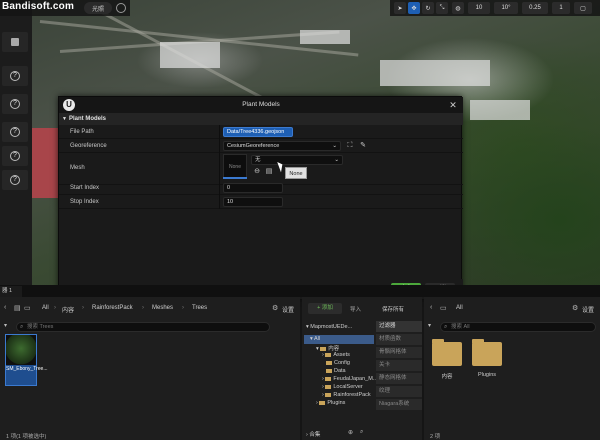 This screenshot has height=440, width=600. I want to click on tree-item-rainforestpack: › RainforestPack, so click(346, 395).